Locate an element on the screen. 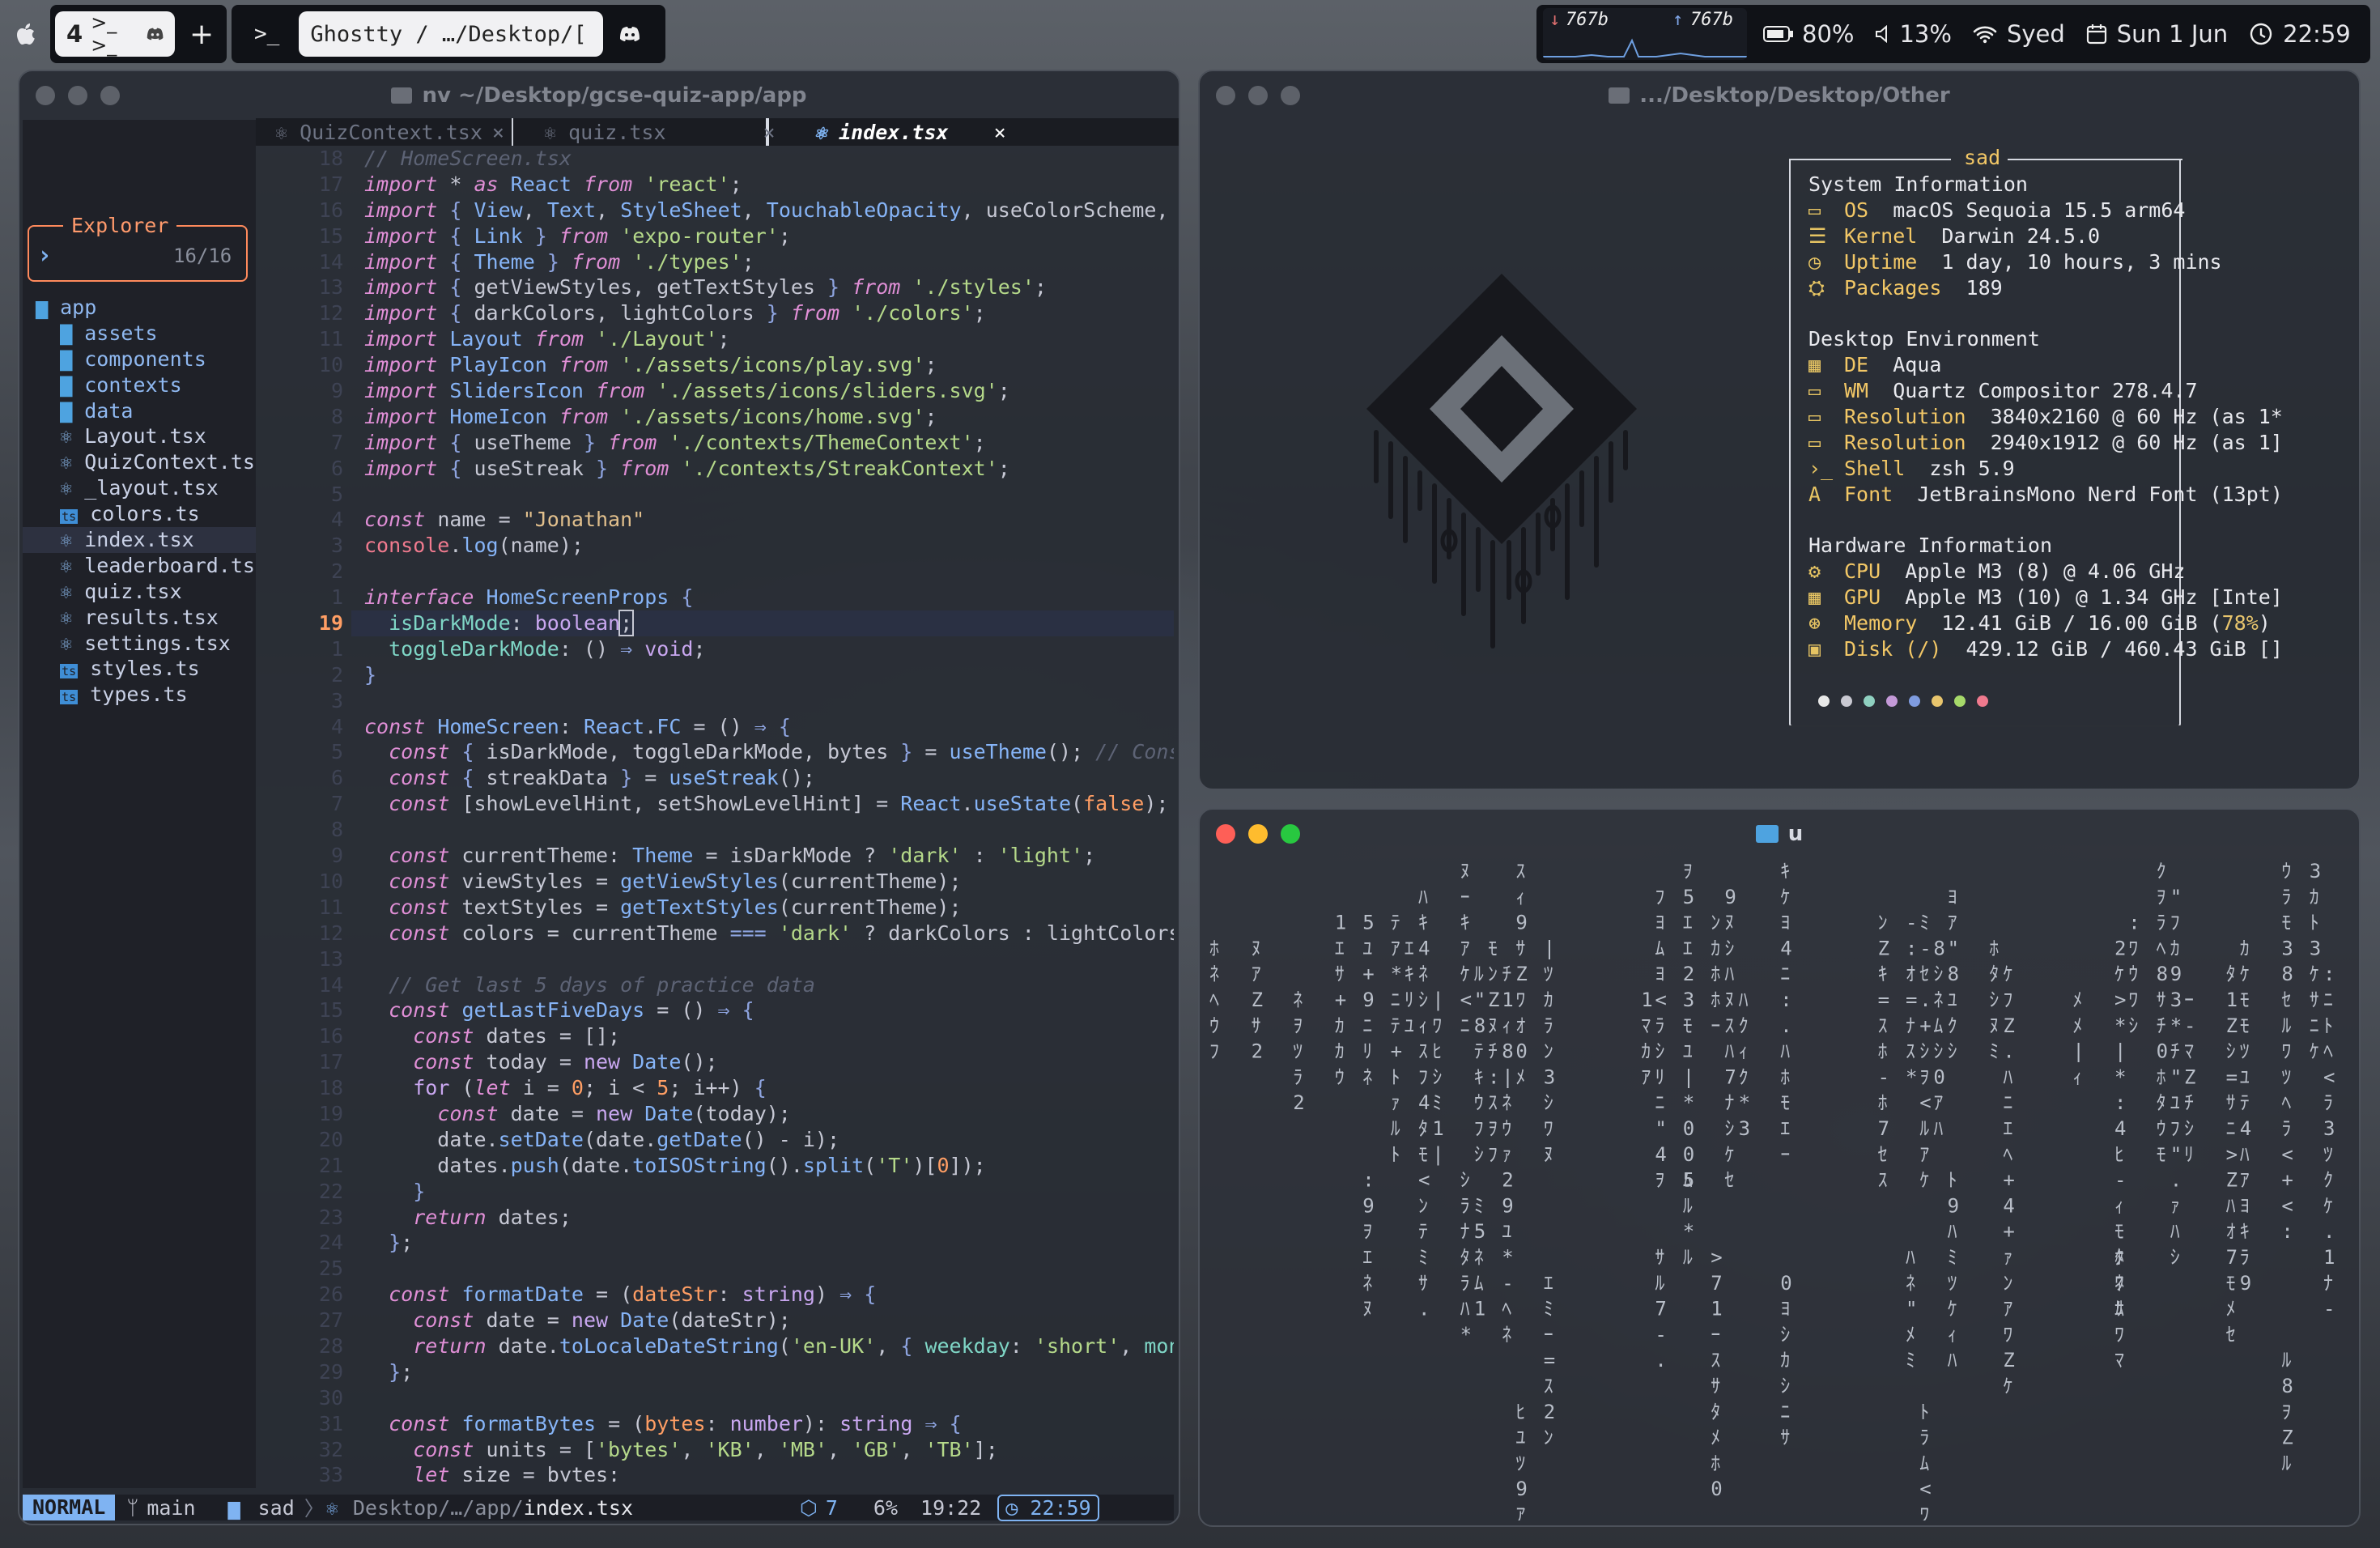 The height and width of the screenshot is (1548, 2380). matrix-glyph: ﾑ is located at coordinates (1659, 948).